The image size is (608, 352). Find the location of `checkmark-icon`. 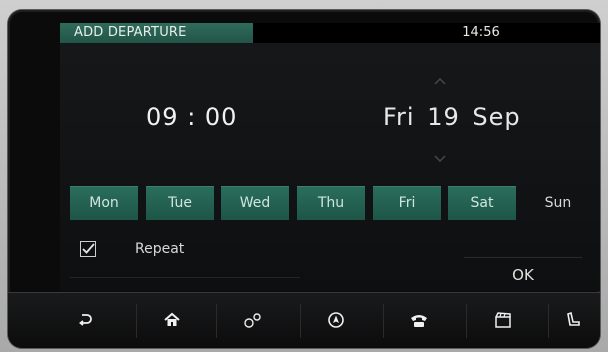

checkmark-icon is located at coordinates (88, 248).